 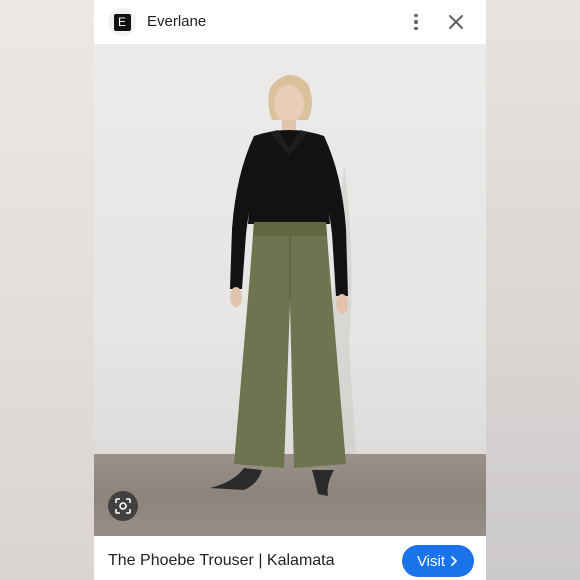 I want to click on close-button, so click(x=456, y=22).